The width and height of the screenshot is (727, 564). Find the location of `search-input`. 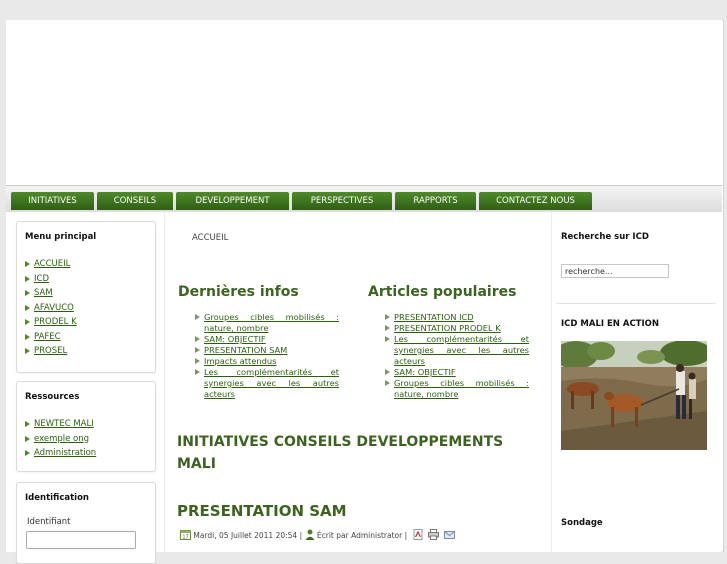

search-input is located at coordinates (615, 271).